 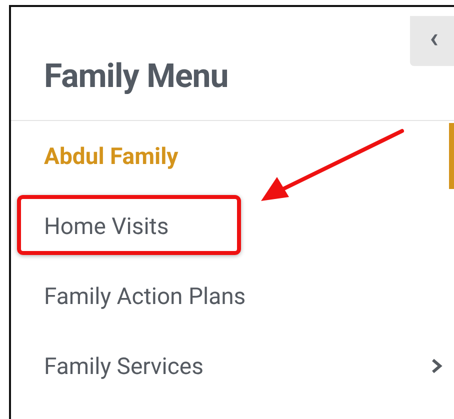 I want to click on menu-title: Family Menu, so click(x=136, y=76).